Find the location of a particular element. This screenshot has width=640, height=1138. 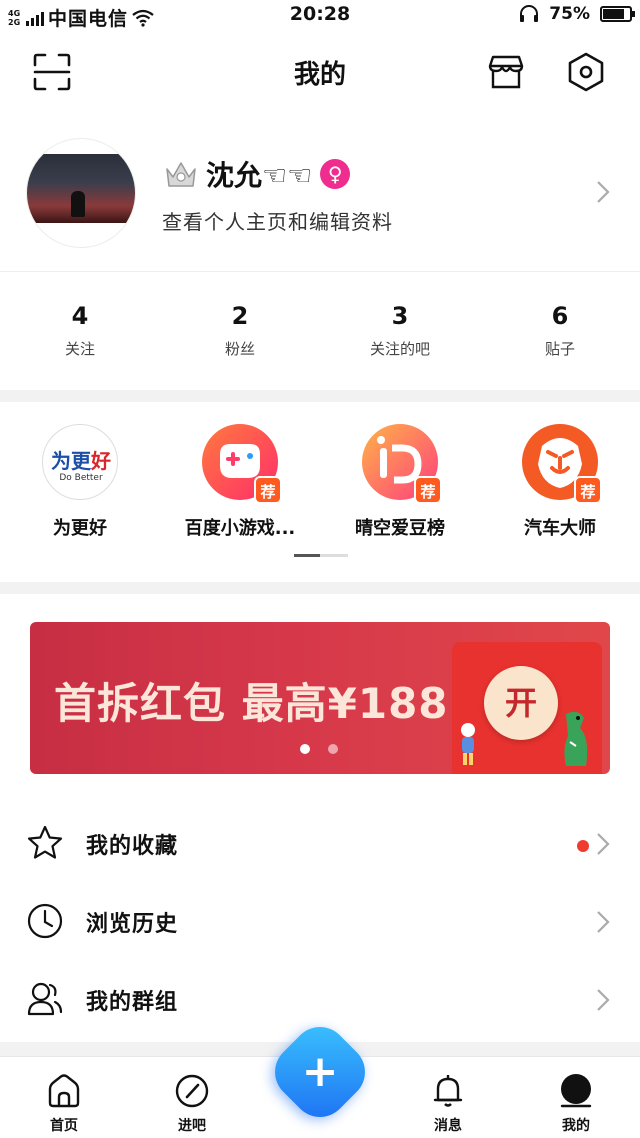

menu-label: 我的群组 is located at coordinates (132, 1002).